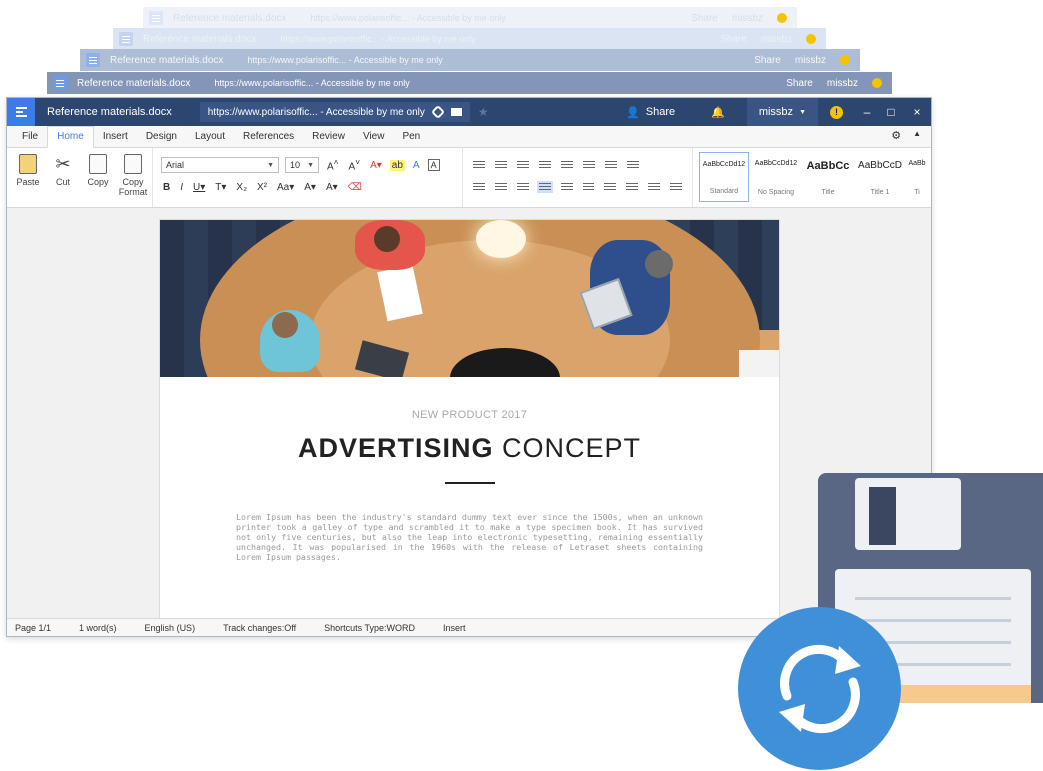  I want to click on notice-icon, so click(845, 60).